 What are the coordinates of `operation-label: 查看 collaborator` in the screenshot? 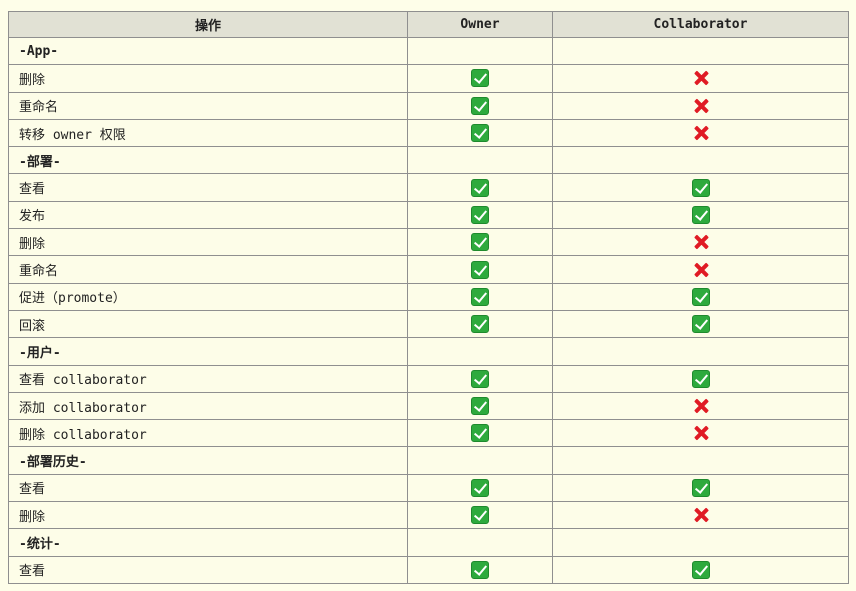 It's located at (208, 378).